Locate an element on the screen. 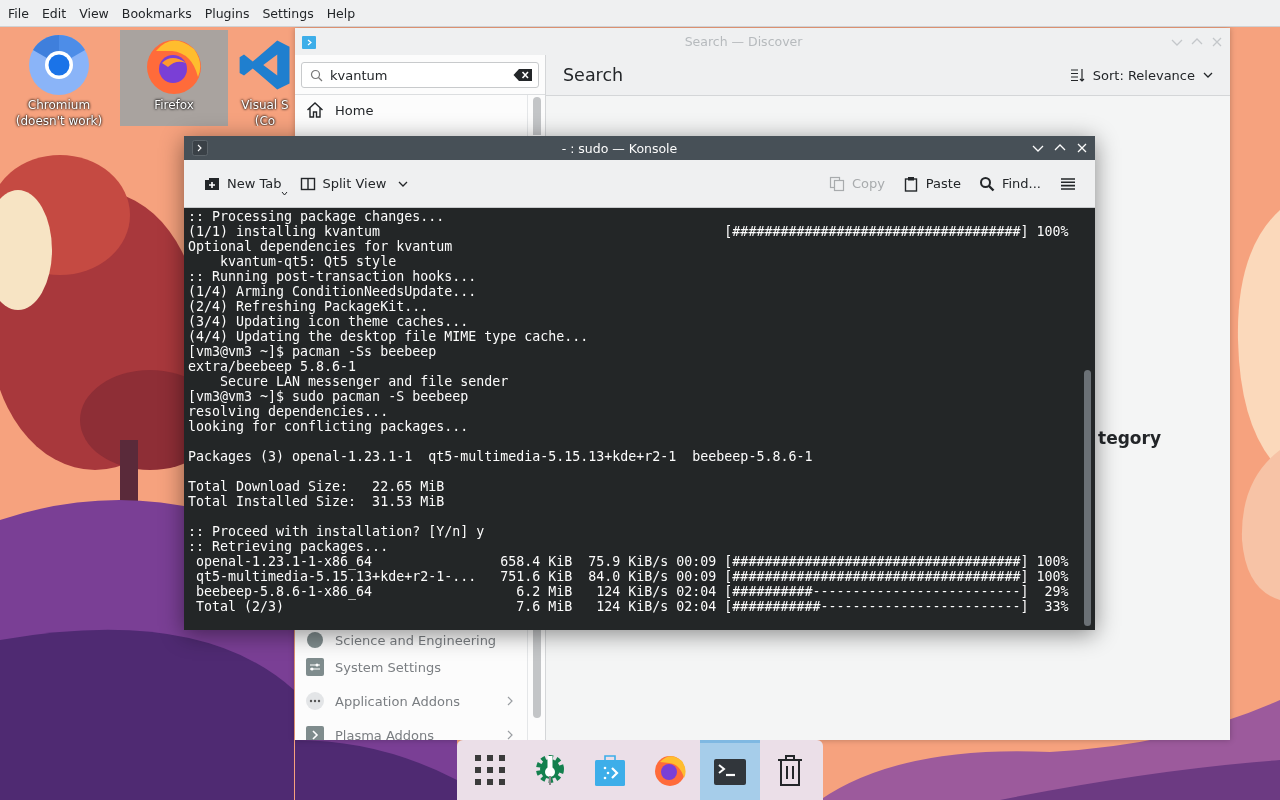  terminal-line: Total Download Size: 22.65 MiB is located at coordinates (317, 486).